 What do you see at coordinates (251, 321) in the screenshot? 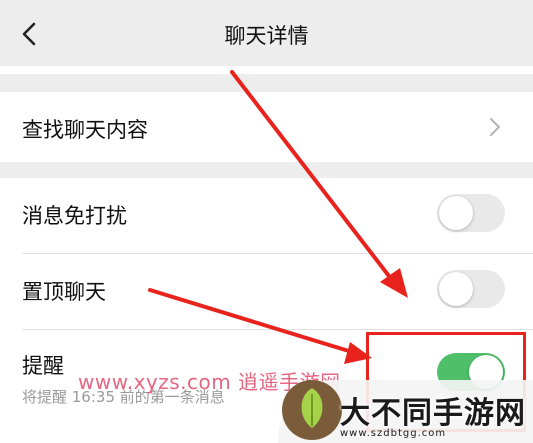
I see `arrow-line-bottom` at bounding box center [251, 321].